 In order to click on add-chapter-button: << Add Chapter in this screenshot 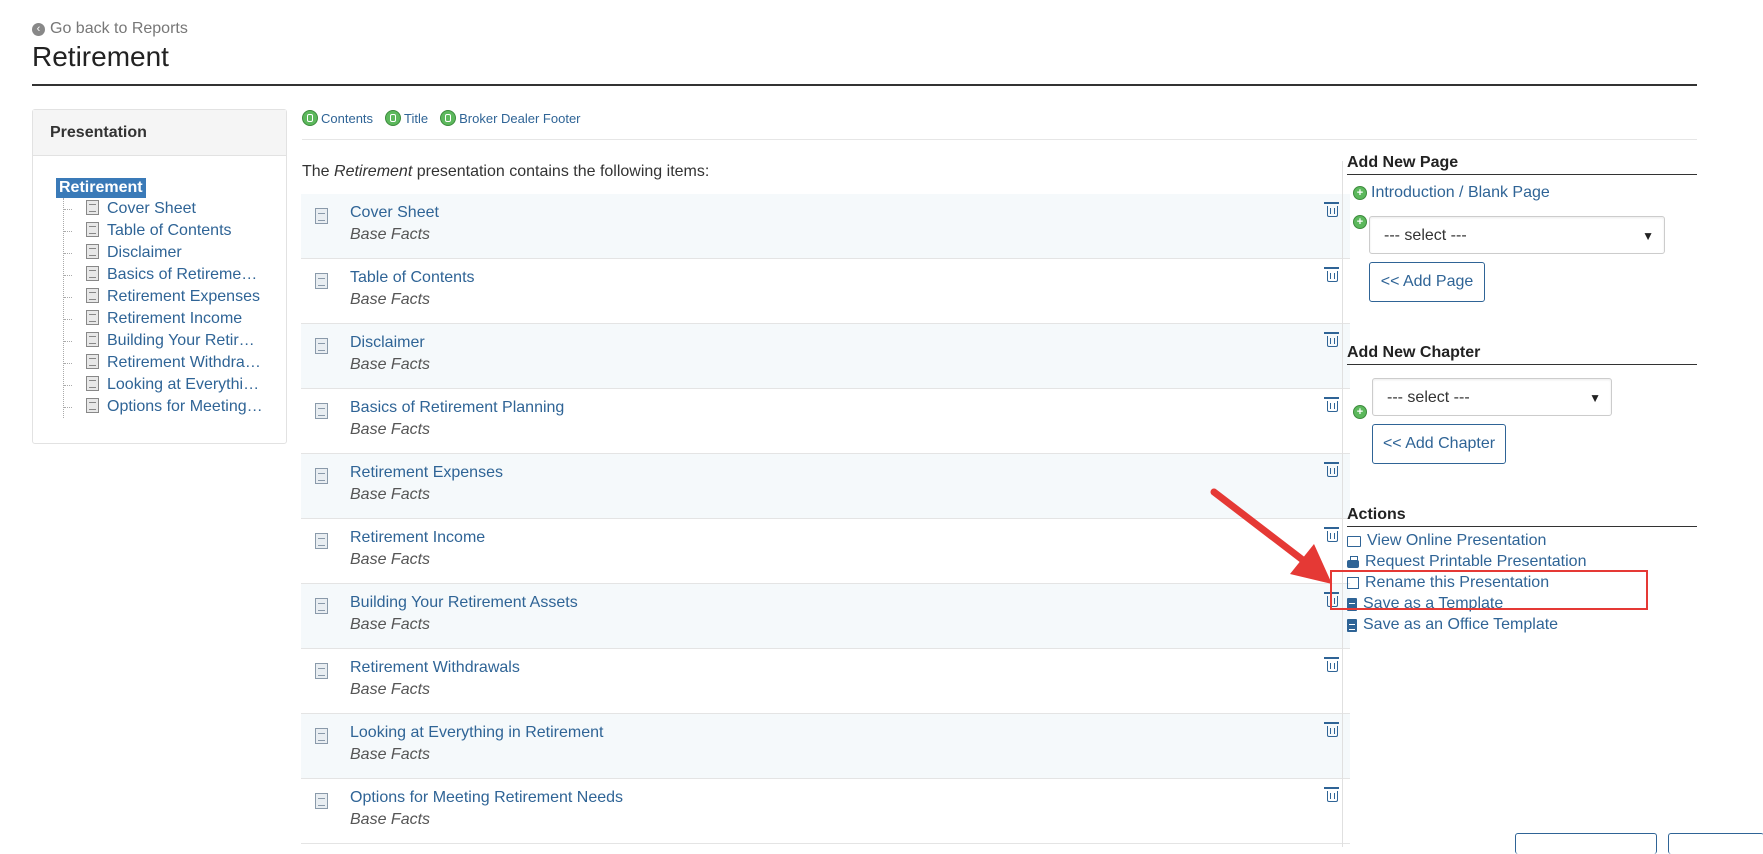, I will do `click(1439, 444)`.